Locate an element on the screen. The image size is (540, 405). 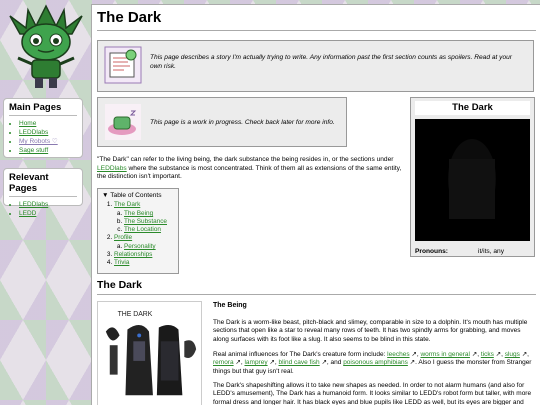
sidebar-link-leddlabs: LEDDlabs is located at coordinates (33, 132).